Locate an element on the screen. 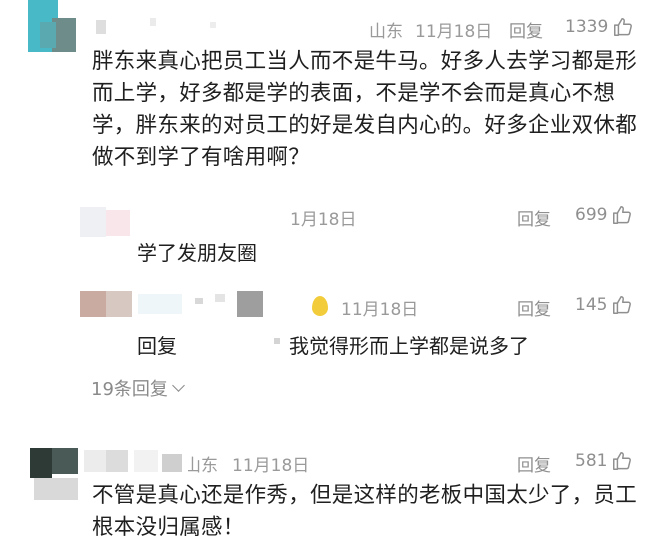 This screenshot has height=548, width=660. like-count: 581 is located at coordinates (591, 461).